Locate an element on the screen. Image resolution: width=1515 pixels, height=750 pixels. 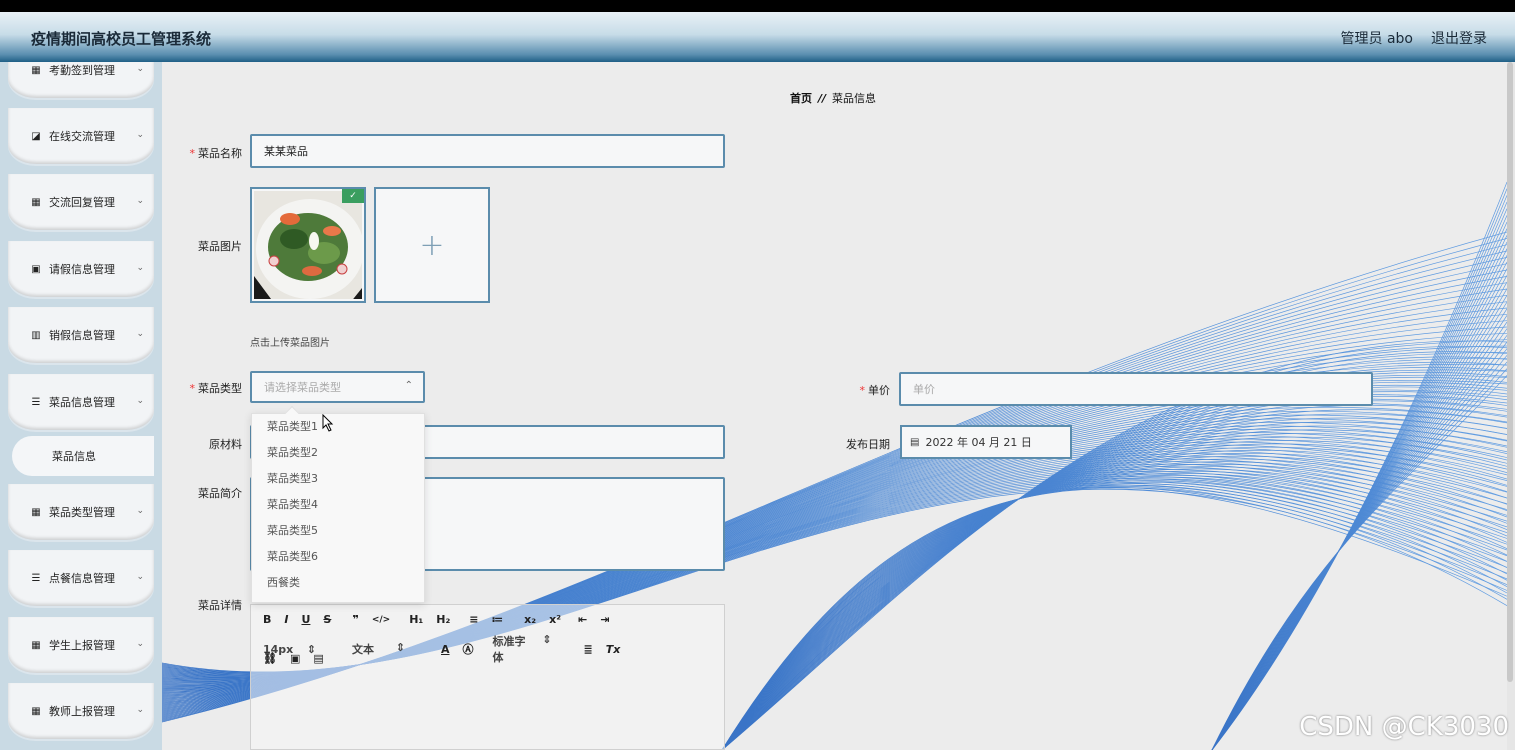
watermark: CSDN @CK3030 is located at coordinates (1404, 727).